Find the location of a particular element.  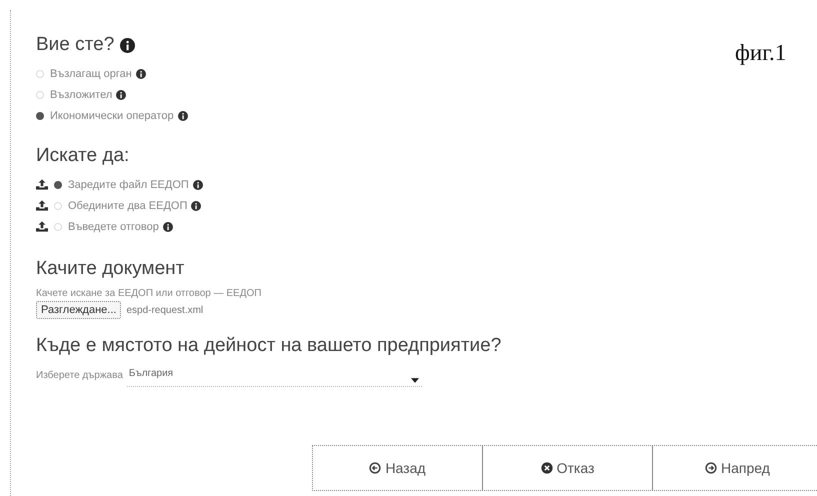

option-label: Възложител is located at coordinates (81, 94).